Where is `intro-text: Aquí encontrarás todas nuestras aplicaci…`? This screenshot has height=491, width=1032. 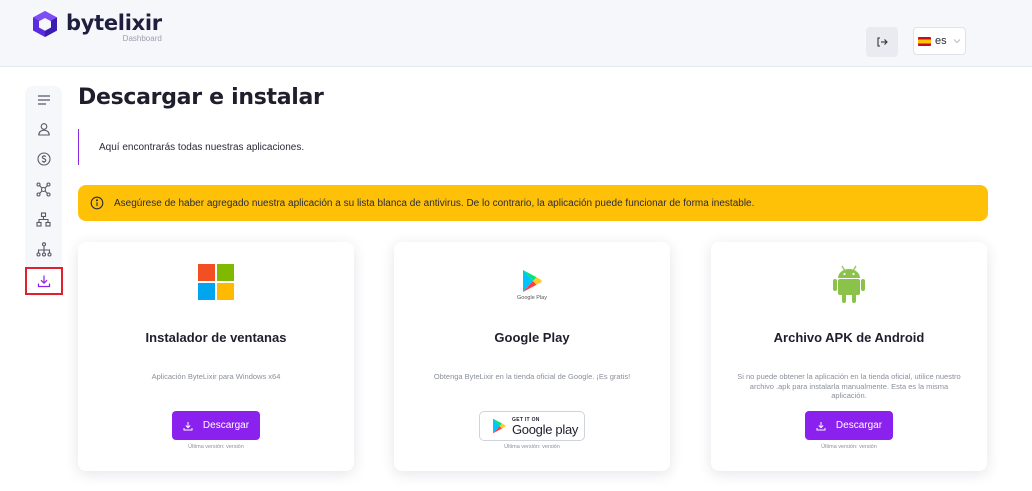
intro-text: Aquí encontrarás todas nuestras aplicaci… is located at coordinates (202, 147).